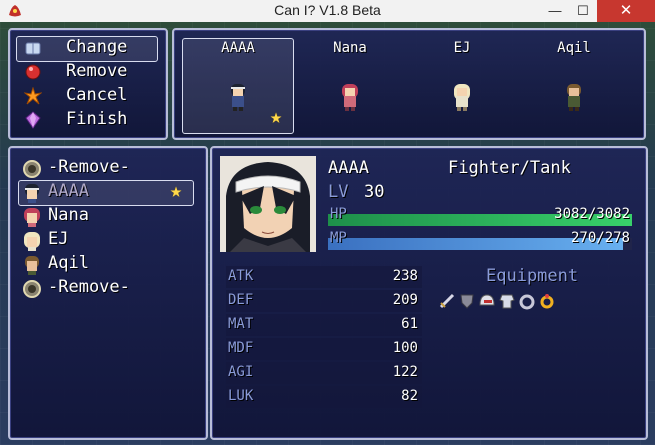  What do you see at coordinates (324, 325) in the screenshot?
I see `stat-row-mat: MAT 61` at bounding box center [324, 325].